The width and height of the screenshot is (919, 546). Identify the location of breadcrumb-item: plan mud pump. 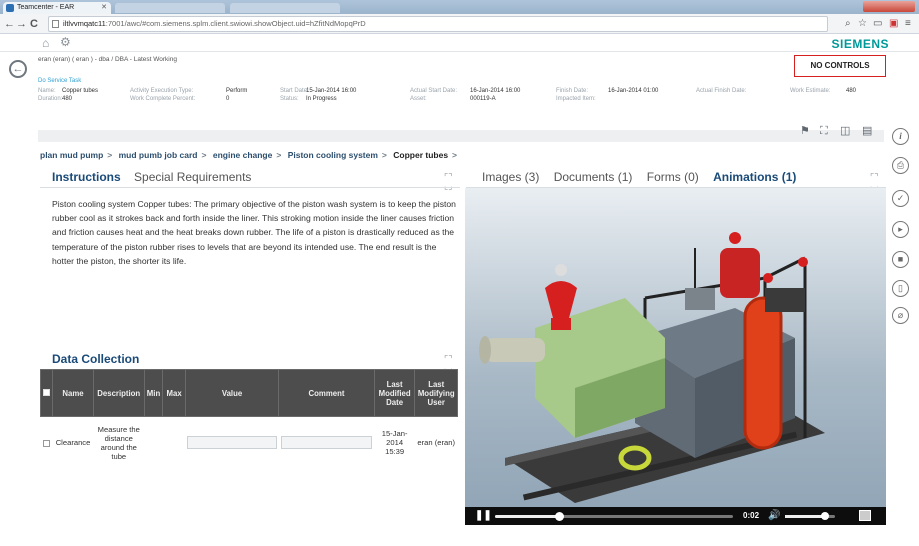
(71, 155).